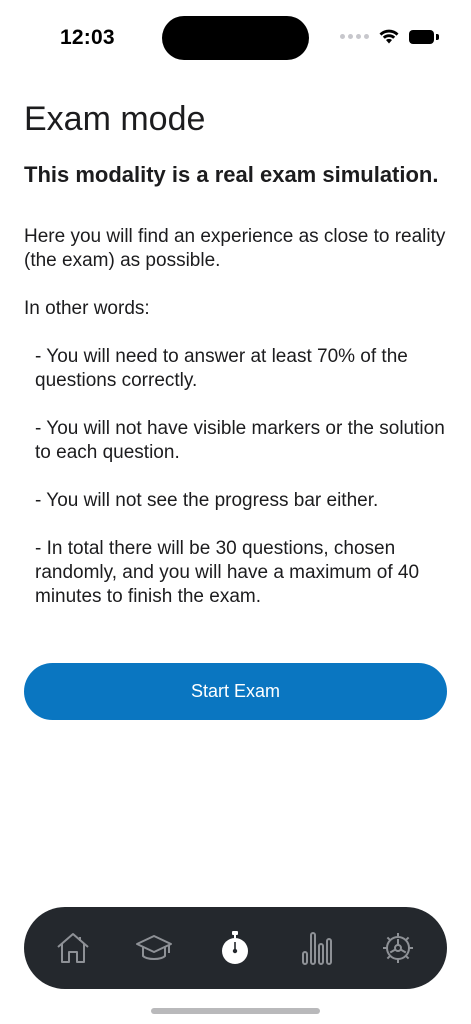 The height and width of the screenshot is (1024, 471). I want to click on stopwatch-icon, so click(235, 947).